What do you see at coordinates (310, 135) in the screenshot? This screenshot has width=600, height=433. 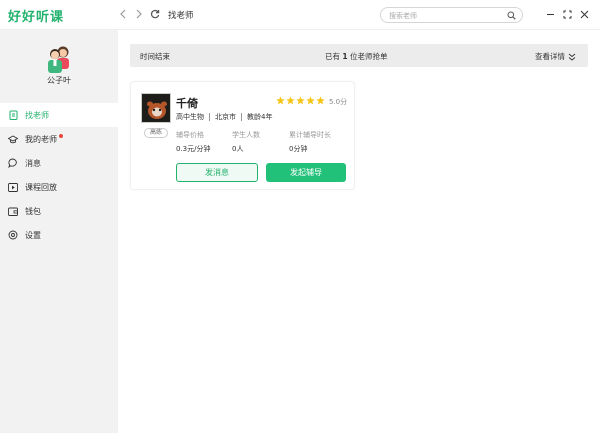 I see `duration-label: 累计辅导时长` at bounding box center [310, 135].